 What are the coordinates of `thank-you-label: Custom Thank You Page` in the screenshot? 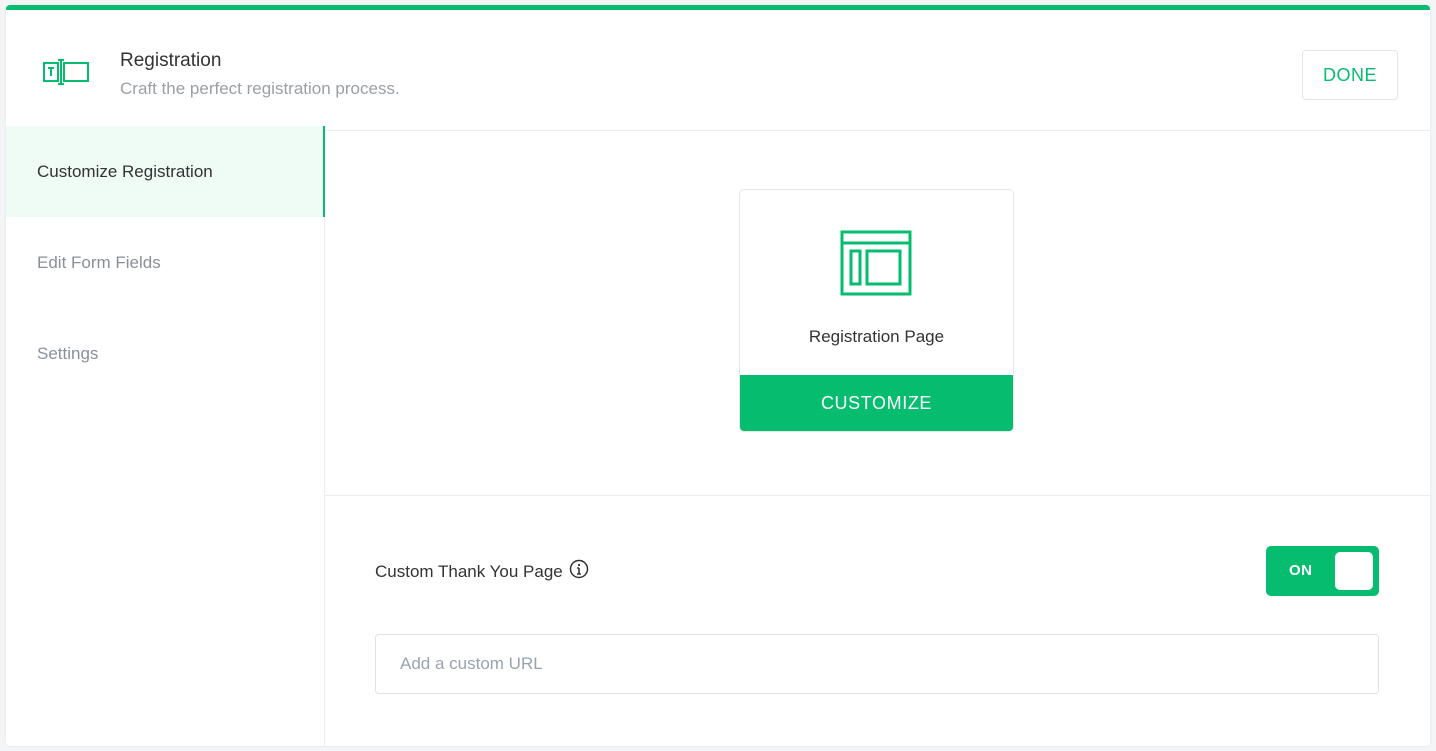 It's located at (469, 571).